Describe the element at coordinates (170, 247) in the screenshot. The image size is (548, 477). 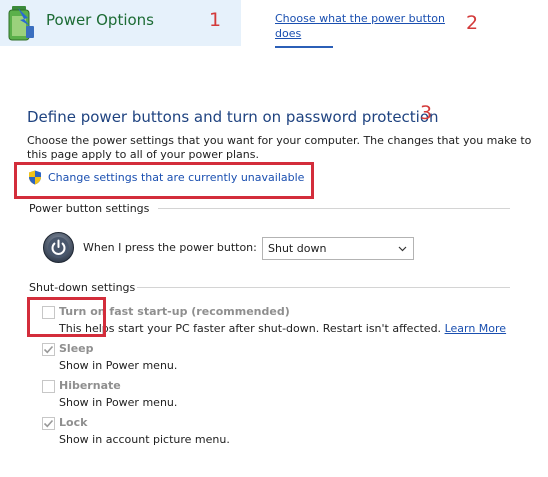
I see `power-button-action-label: When I press the power button:` at that location.